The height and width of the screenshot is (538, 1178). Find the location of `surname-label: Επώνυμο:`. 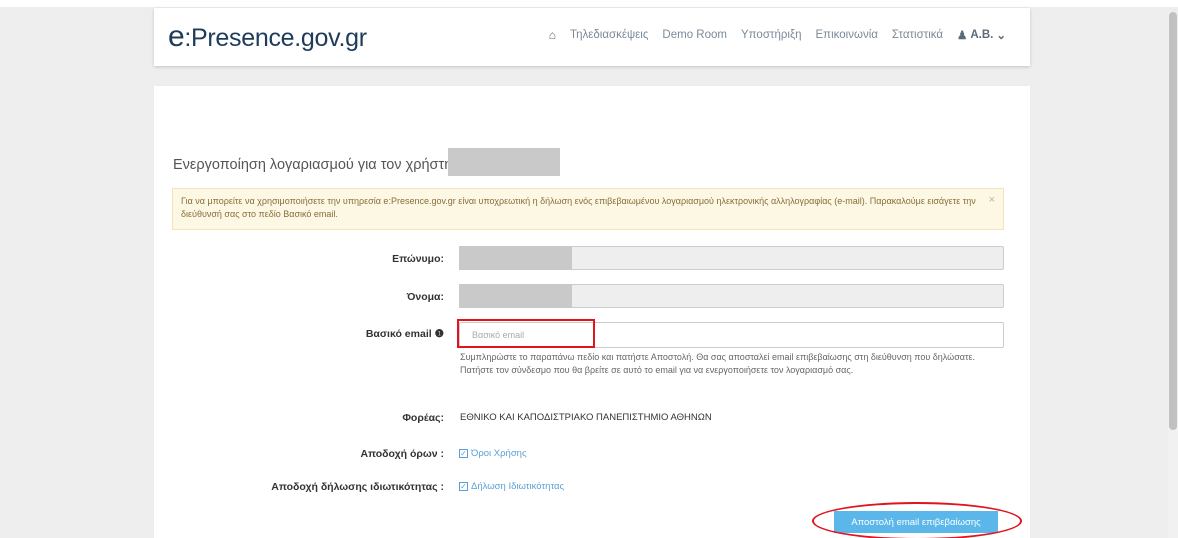

surname-label: Επώνυμο: is located at coordinates (418, 259).